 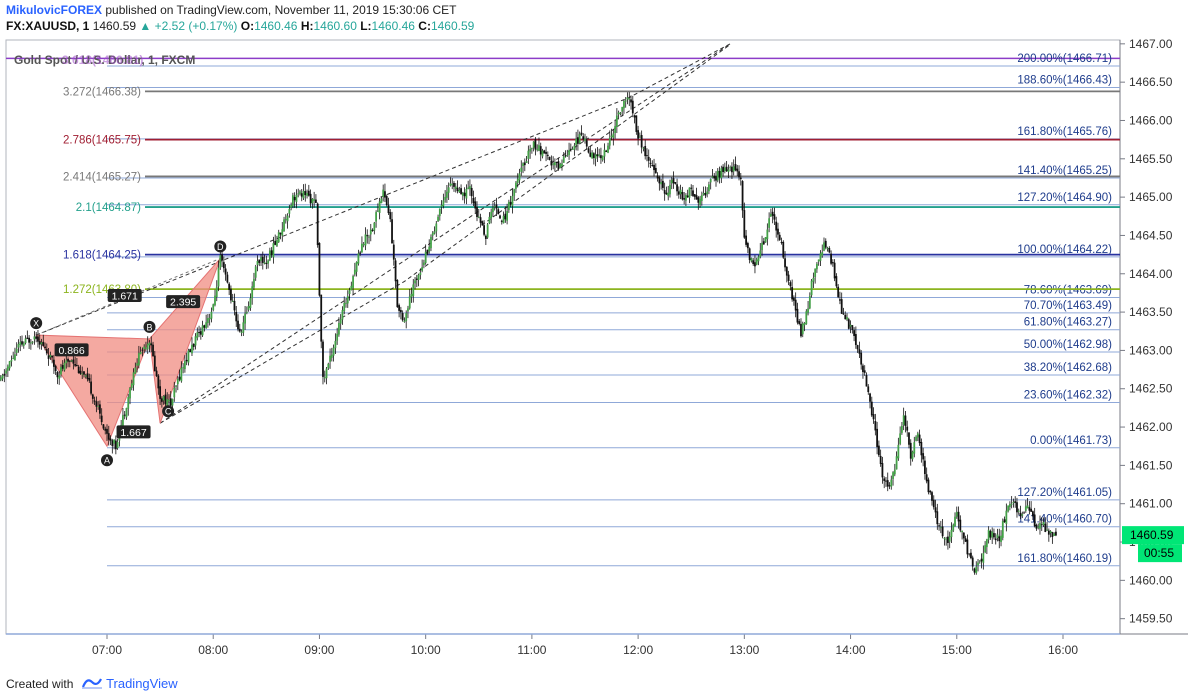 What do you see at coordinates (108, 208) in the screenshot?
I see `fib-projection-label: 2.1(1464.87)` at bounding box center [108, 208].